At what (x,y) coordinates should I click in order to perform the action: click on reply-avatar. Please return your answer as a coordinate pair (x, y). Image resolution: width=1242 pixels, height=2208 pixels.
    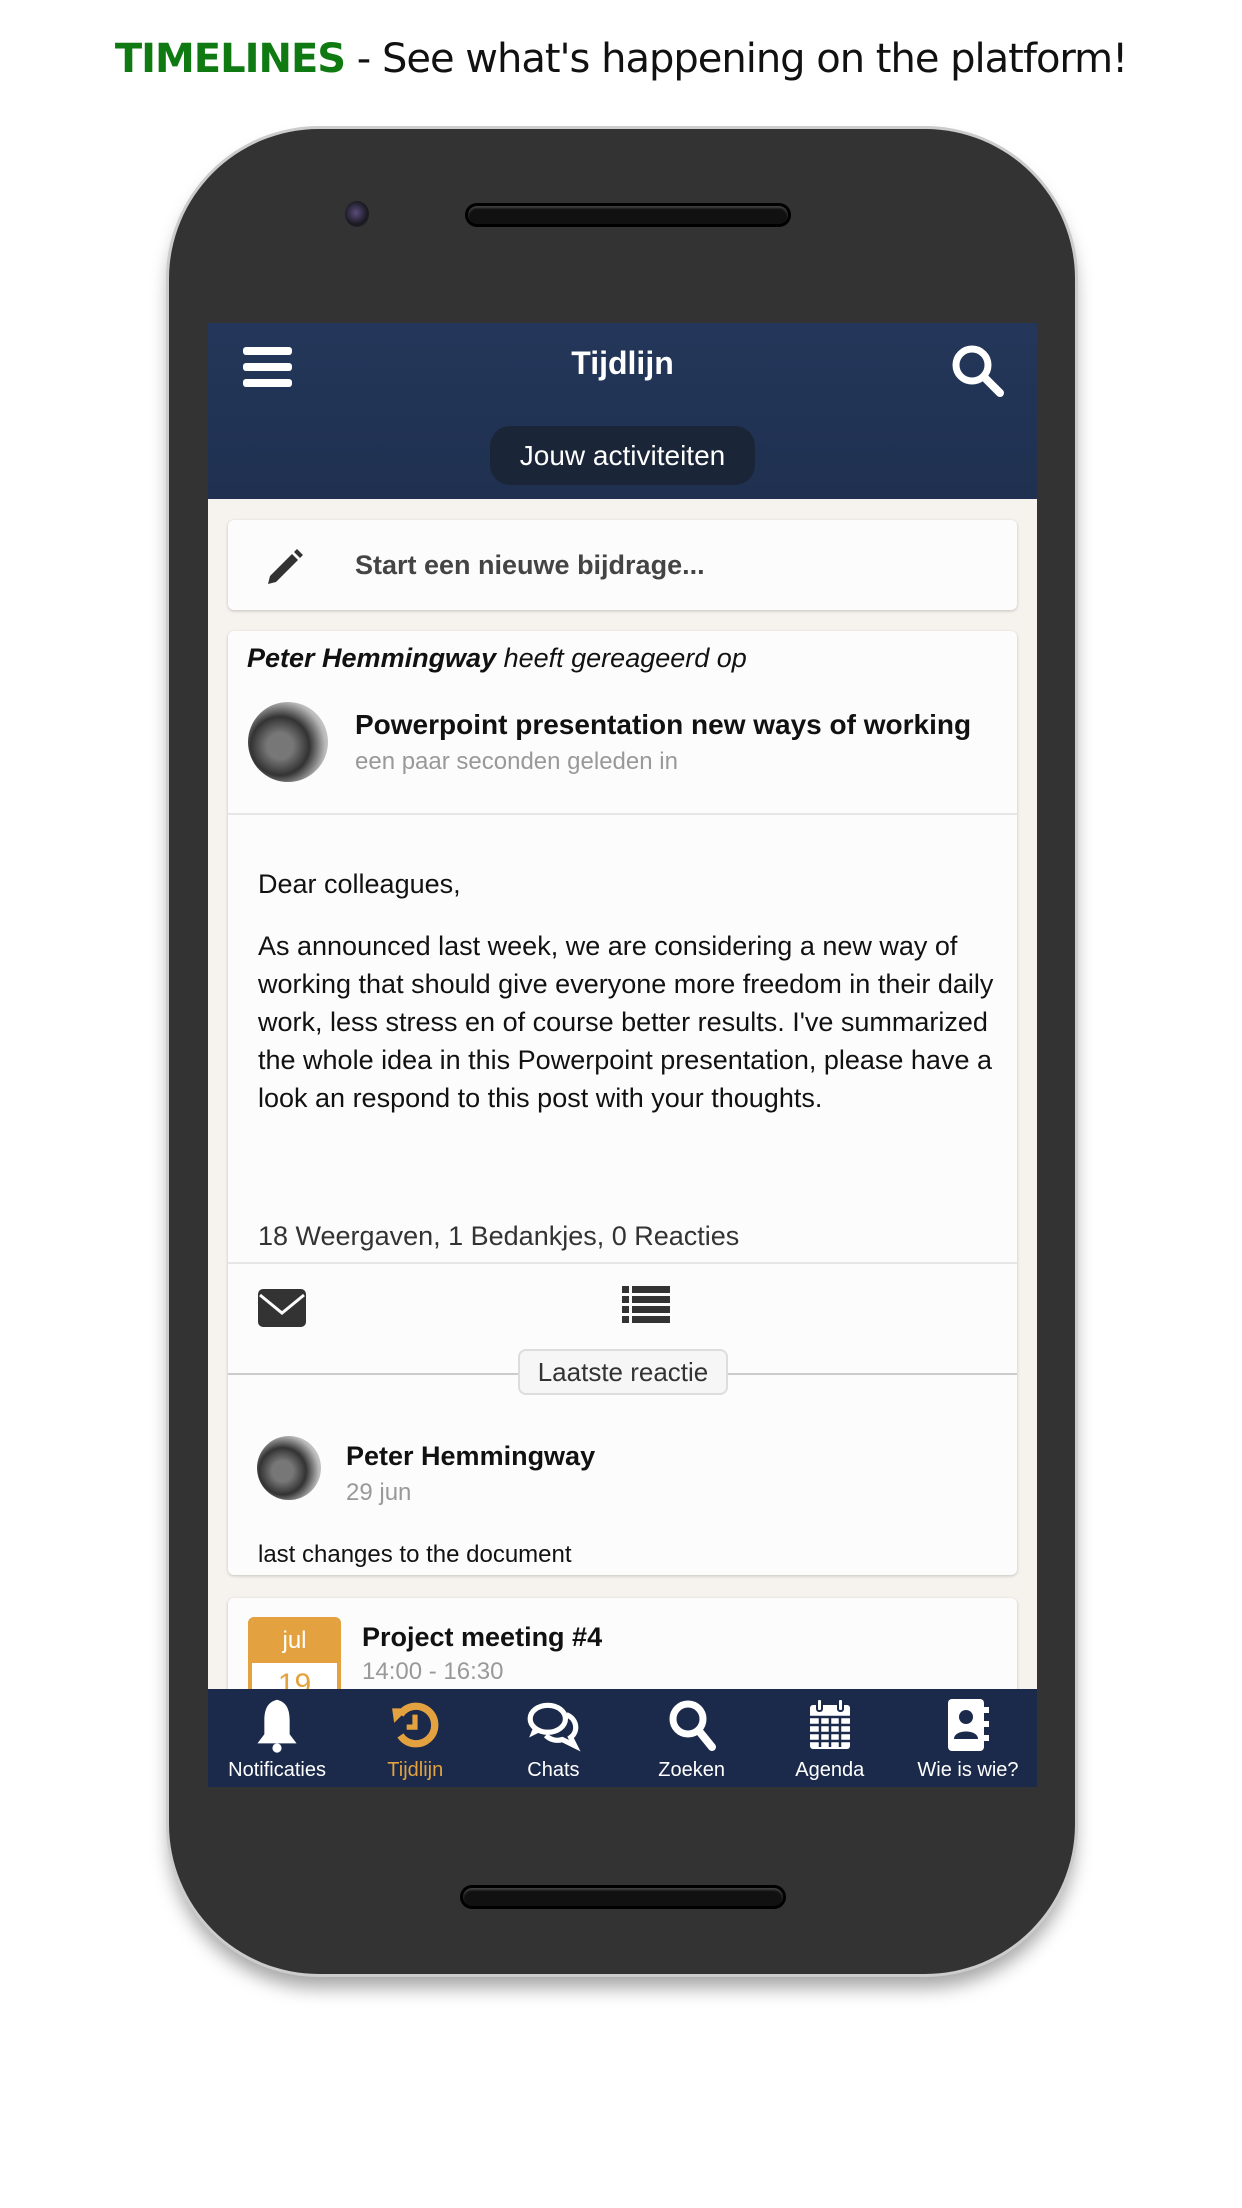
    Looking at the image, I should click on (289, 1468).